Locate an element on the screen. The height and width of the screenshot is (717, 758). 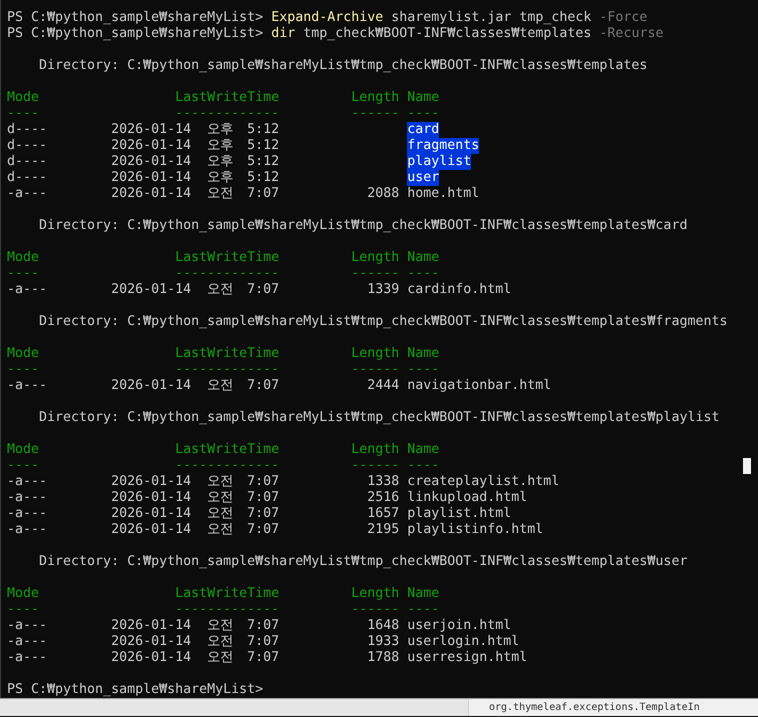
directory-text: Directory: C:₩python_sample₩shareMyList₩tmp_check₩BOOT-INF₩classes₩templates₩user is located at coordinates (363, 562).